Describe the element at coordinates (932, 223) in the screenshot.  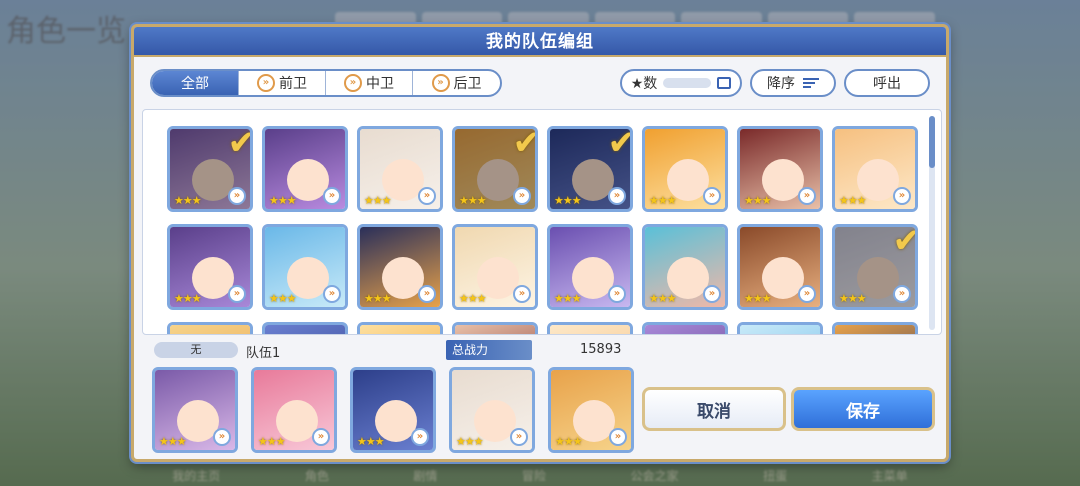
I see `roster-scrollbar` at that location.